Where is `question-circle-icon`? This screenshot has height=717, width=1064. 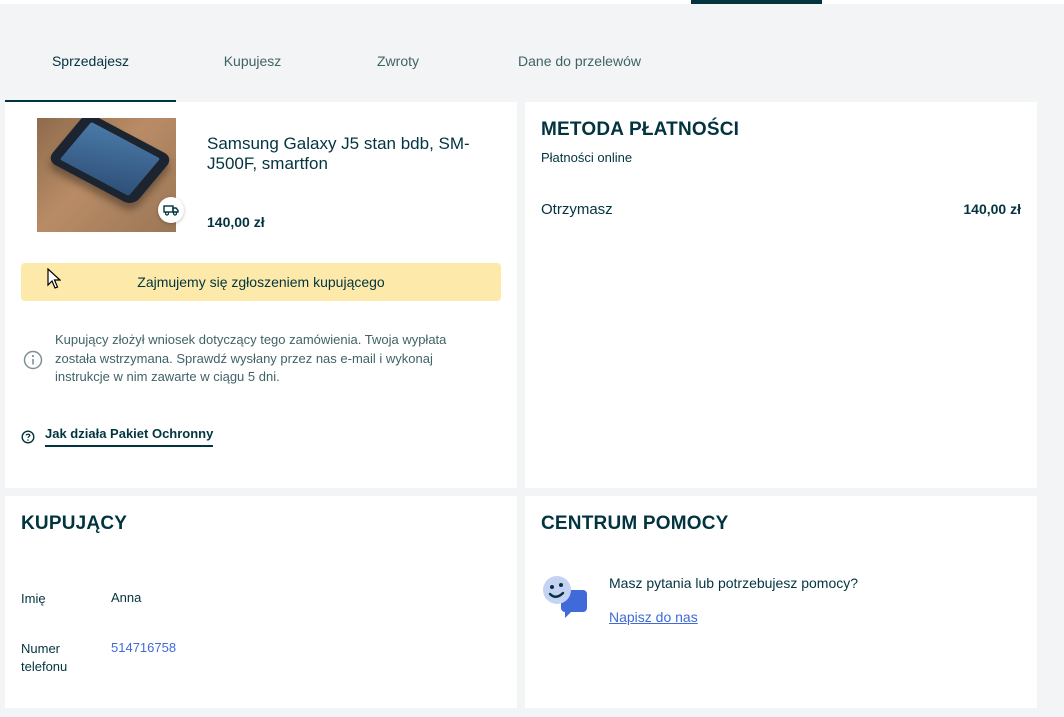 question-circle-icon is located at coordinates (28, 436).